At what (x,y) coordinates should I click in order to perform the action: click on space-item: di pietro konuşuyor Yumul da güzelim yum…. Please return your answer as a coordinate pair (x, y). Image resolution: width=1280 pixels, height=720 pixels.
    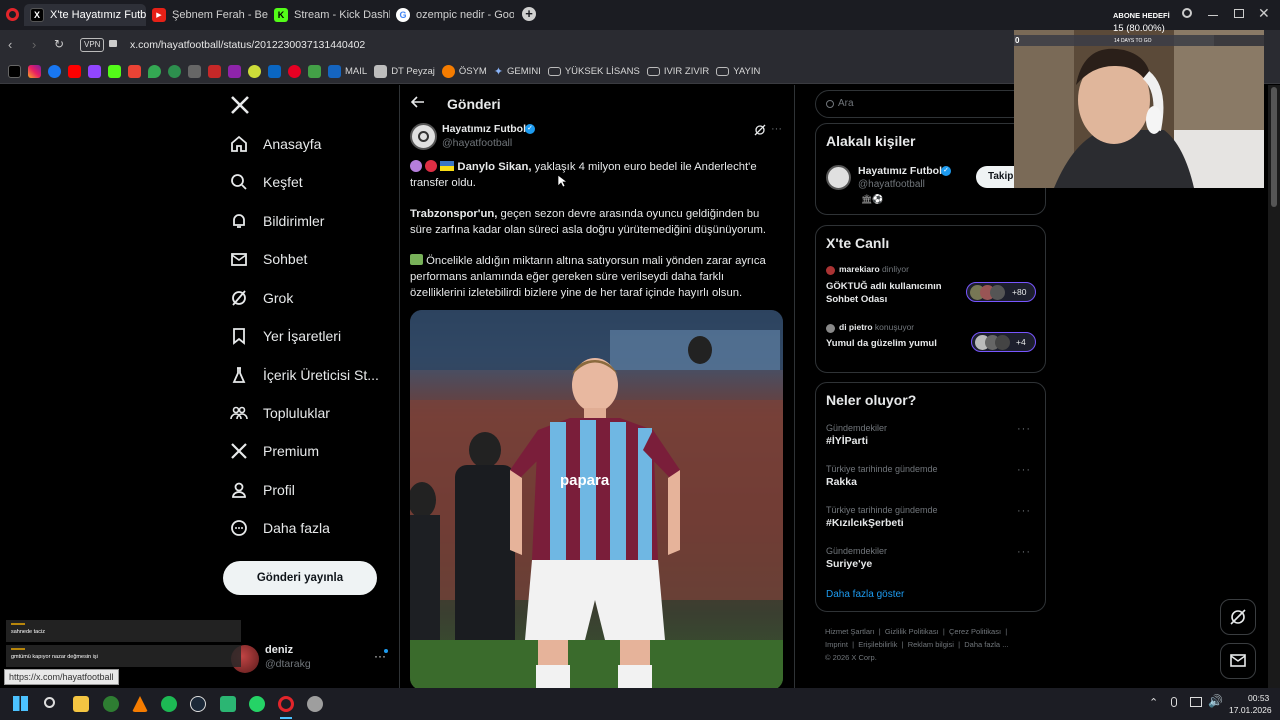
    Looking at the image, I should click on (931, 342).